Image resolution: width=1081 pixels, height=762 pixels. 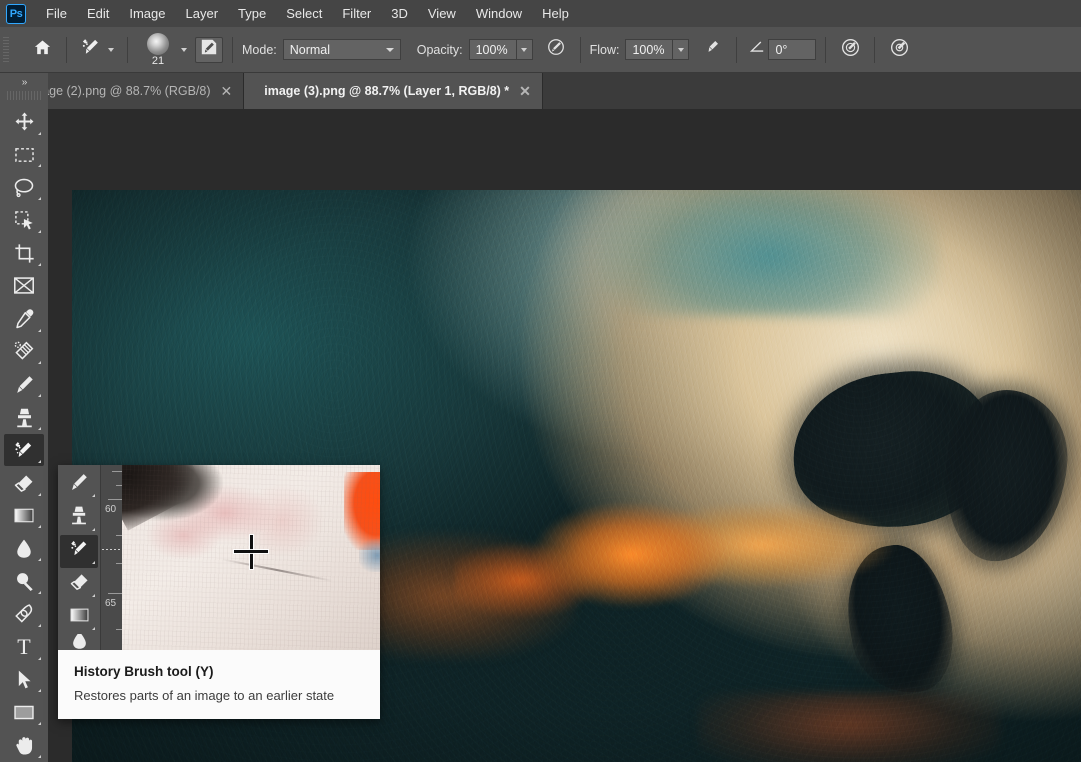 I want to click on tool-eyedropper, so click(x=24, y=319).